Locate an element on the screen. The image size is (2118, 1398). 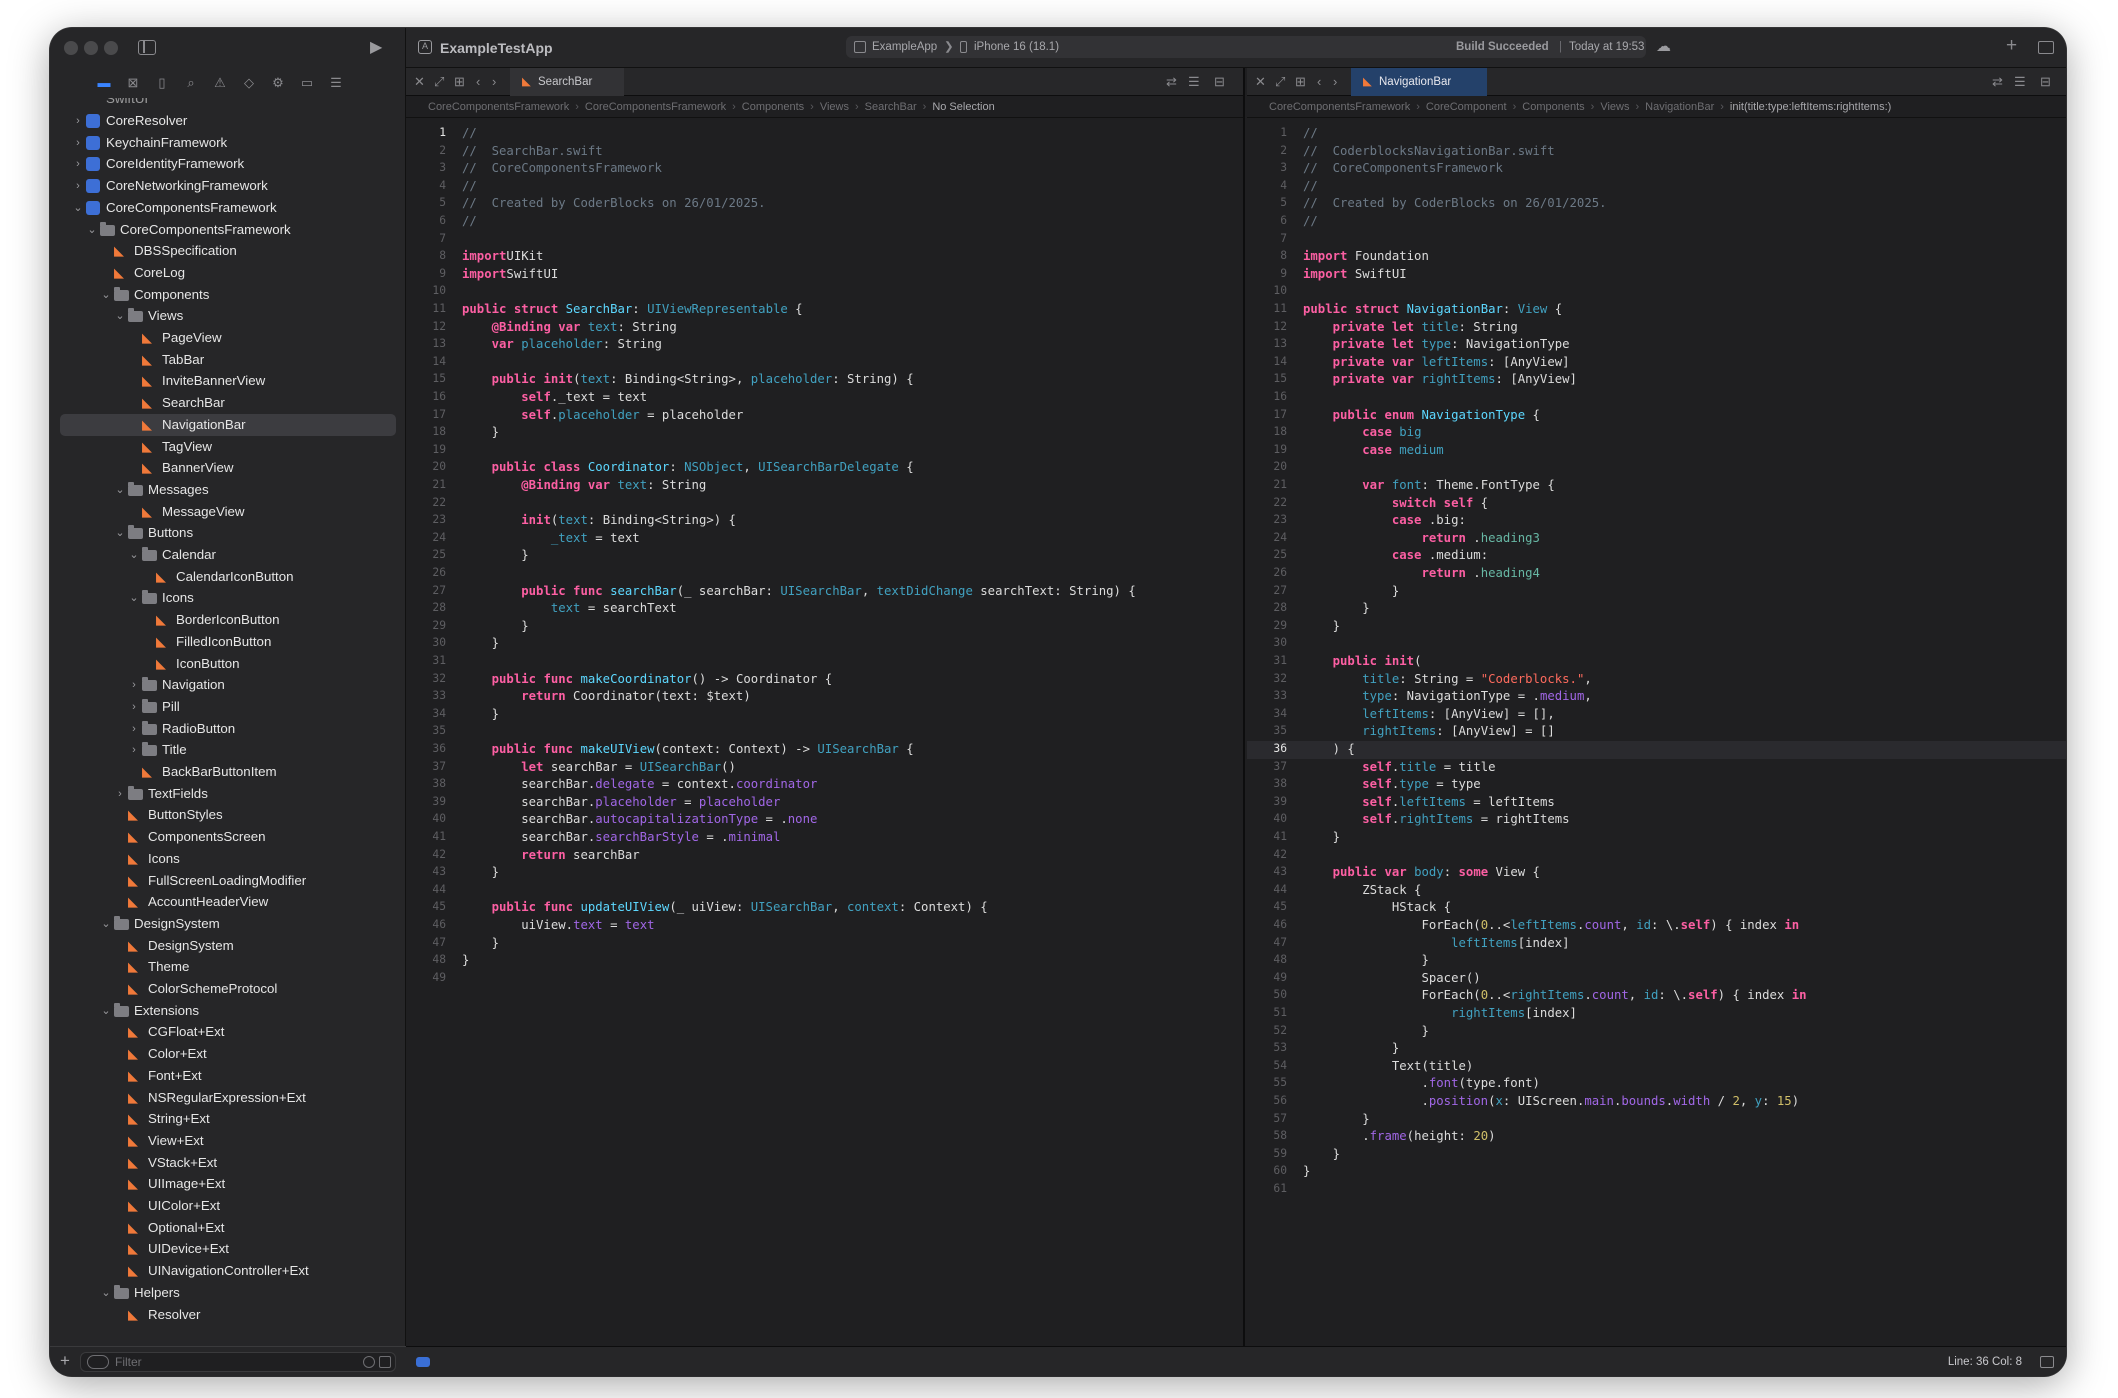
tree-row: ◣ FullScreenLoadingModifier is located at coordinates (228, 881).